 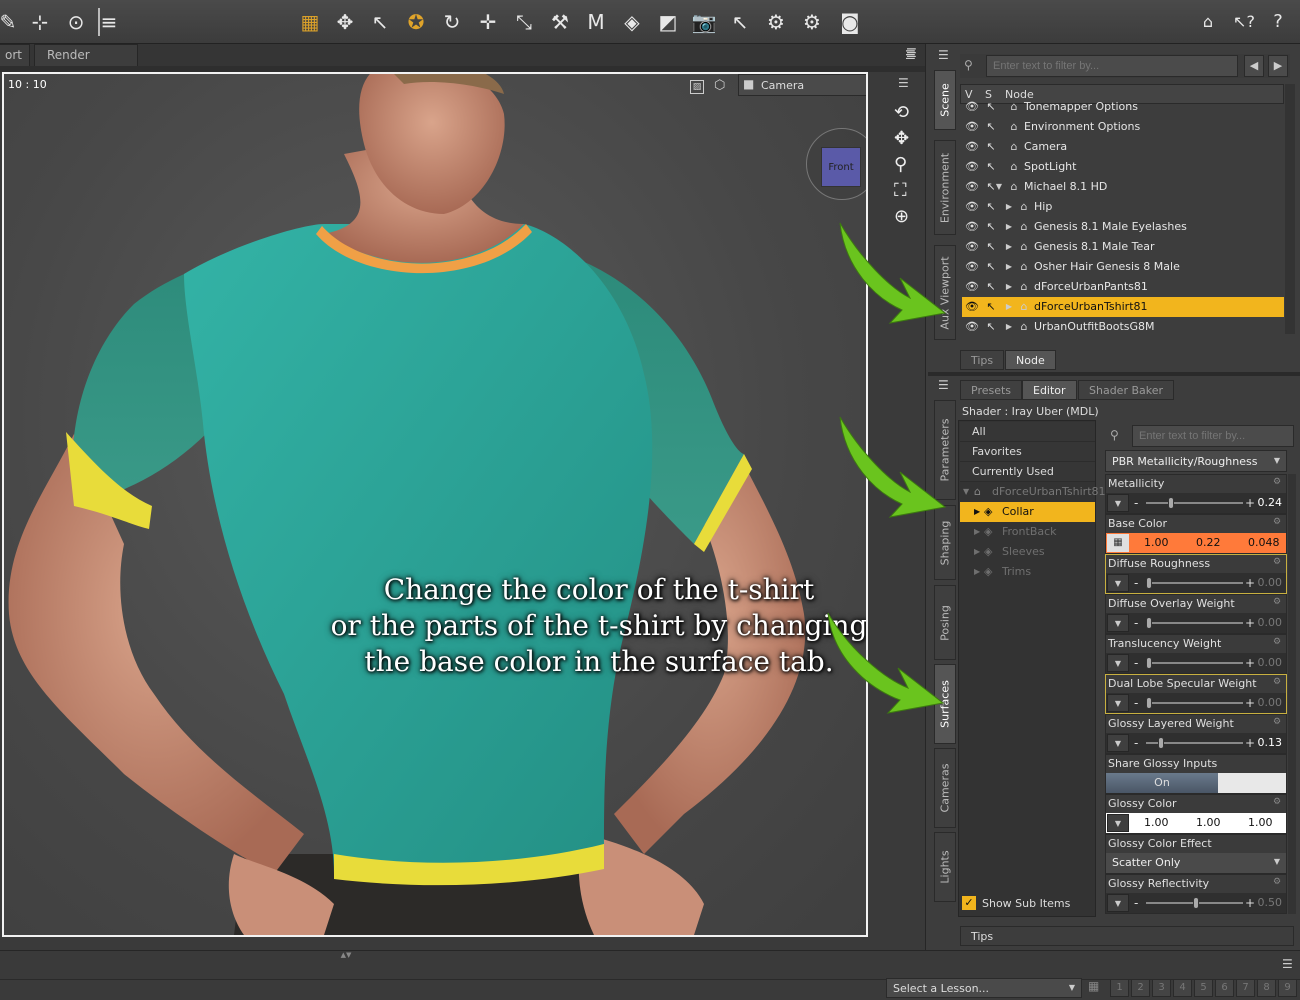 What do you see at coordinates (1119, 988) in the screenshot?
I see `lesson-page-button: 1` at bounding box center [1119, 988].